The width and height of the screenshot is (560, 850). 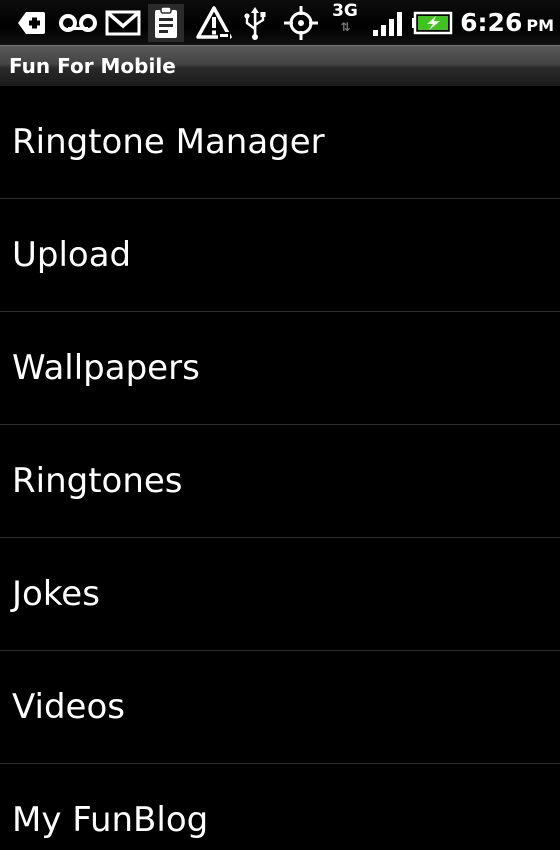 I want to click on menu-item-ringtone-manager: Ringtone Manager, so click(x=280, y=142).